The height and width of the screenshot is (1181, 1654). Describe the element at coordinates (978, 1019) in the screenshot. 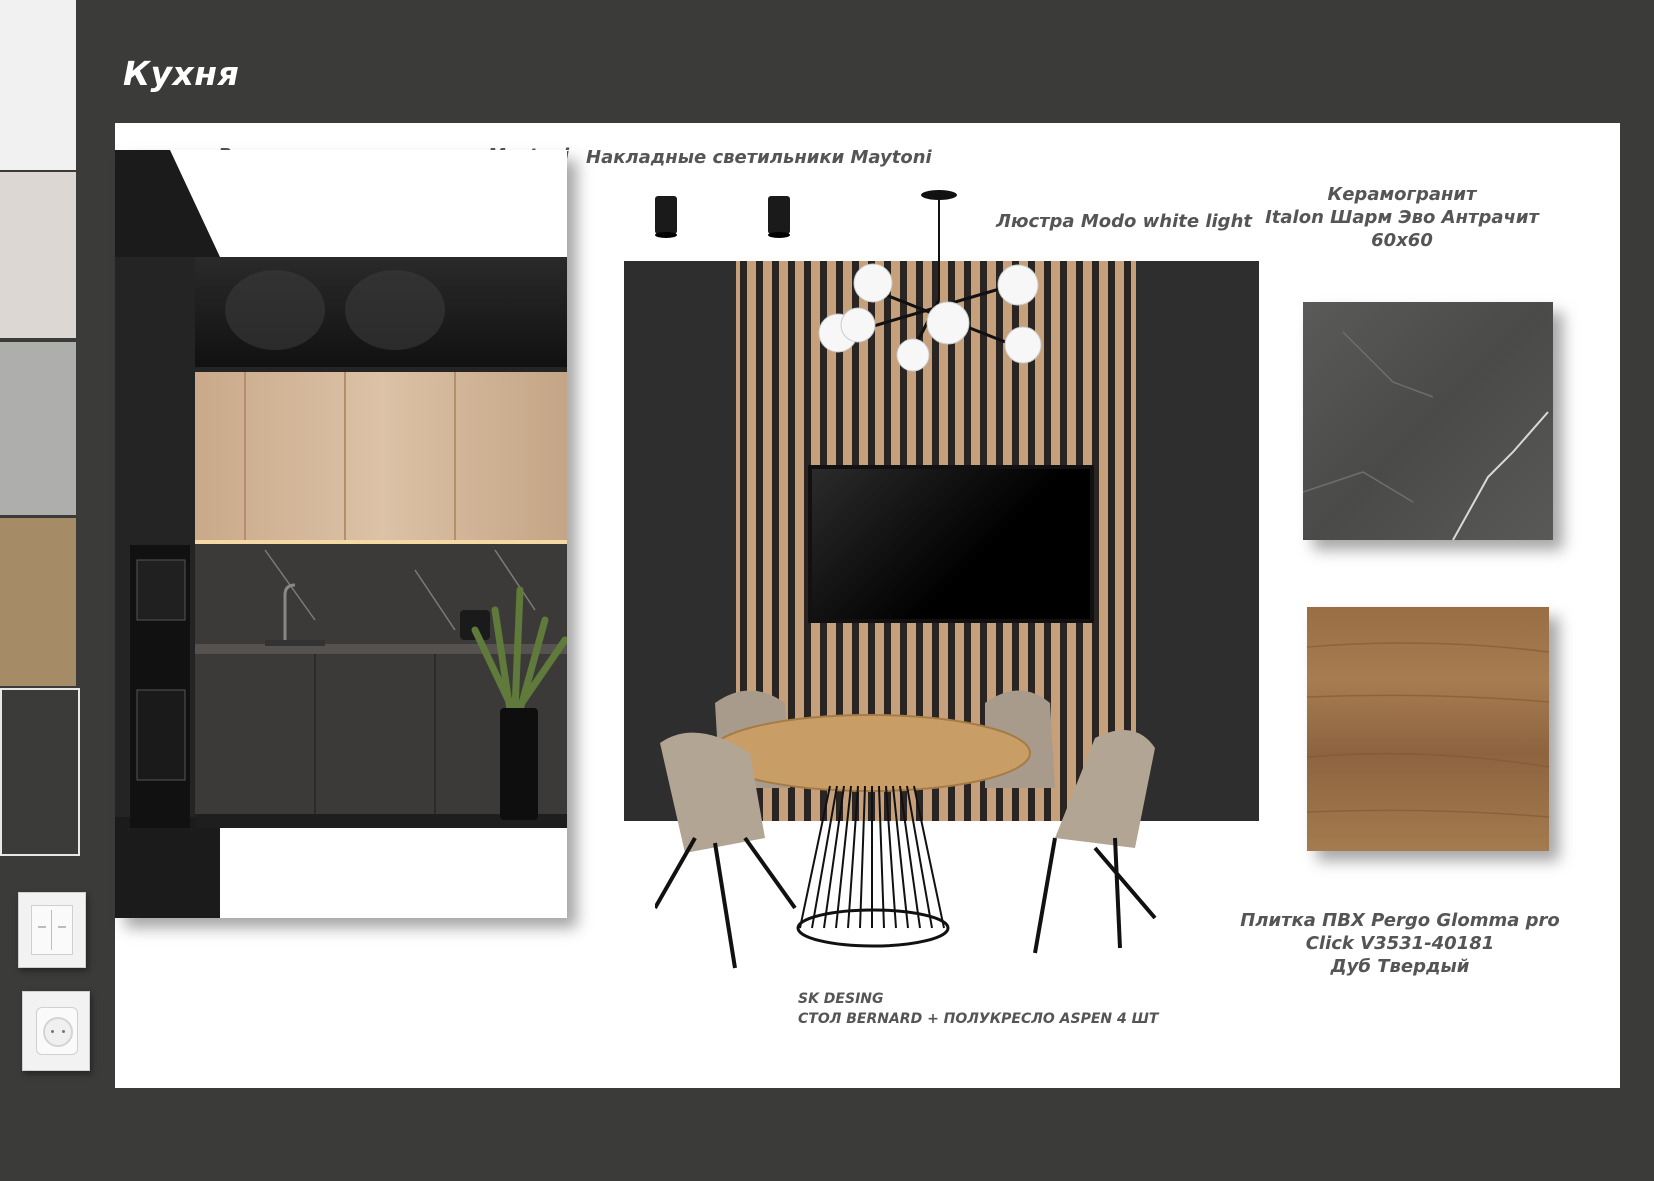

I see `dining-set-line2: СТОЛ BERNARD + ПОЛУКРЕСЛО ASPEN 4 ШТ` at that location.